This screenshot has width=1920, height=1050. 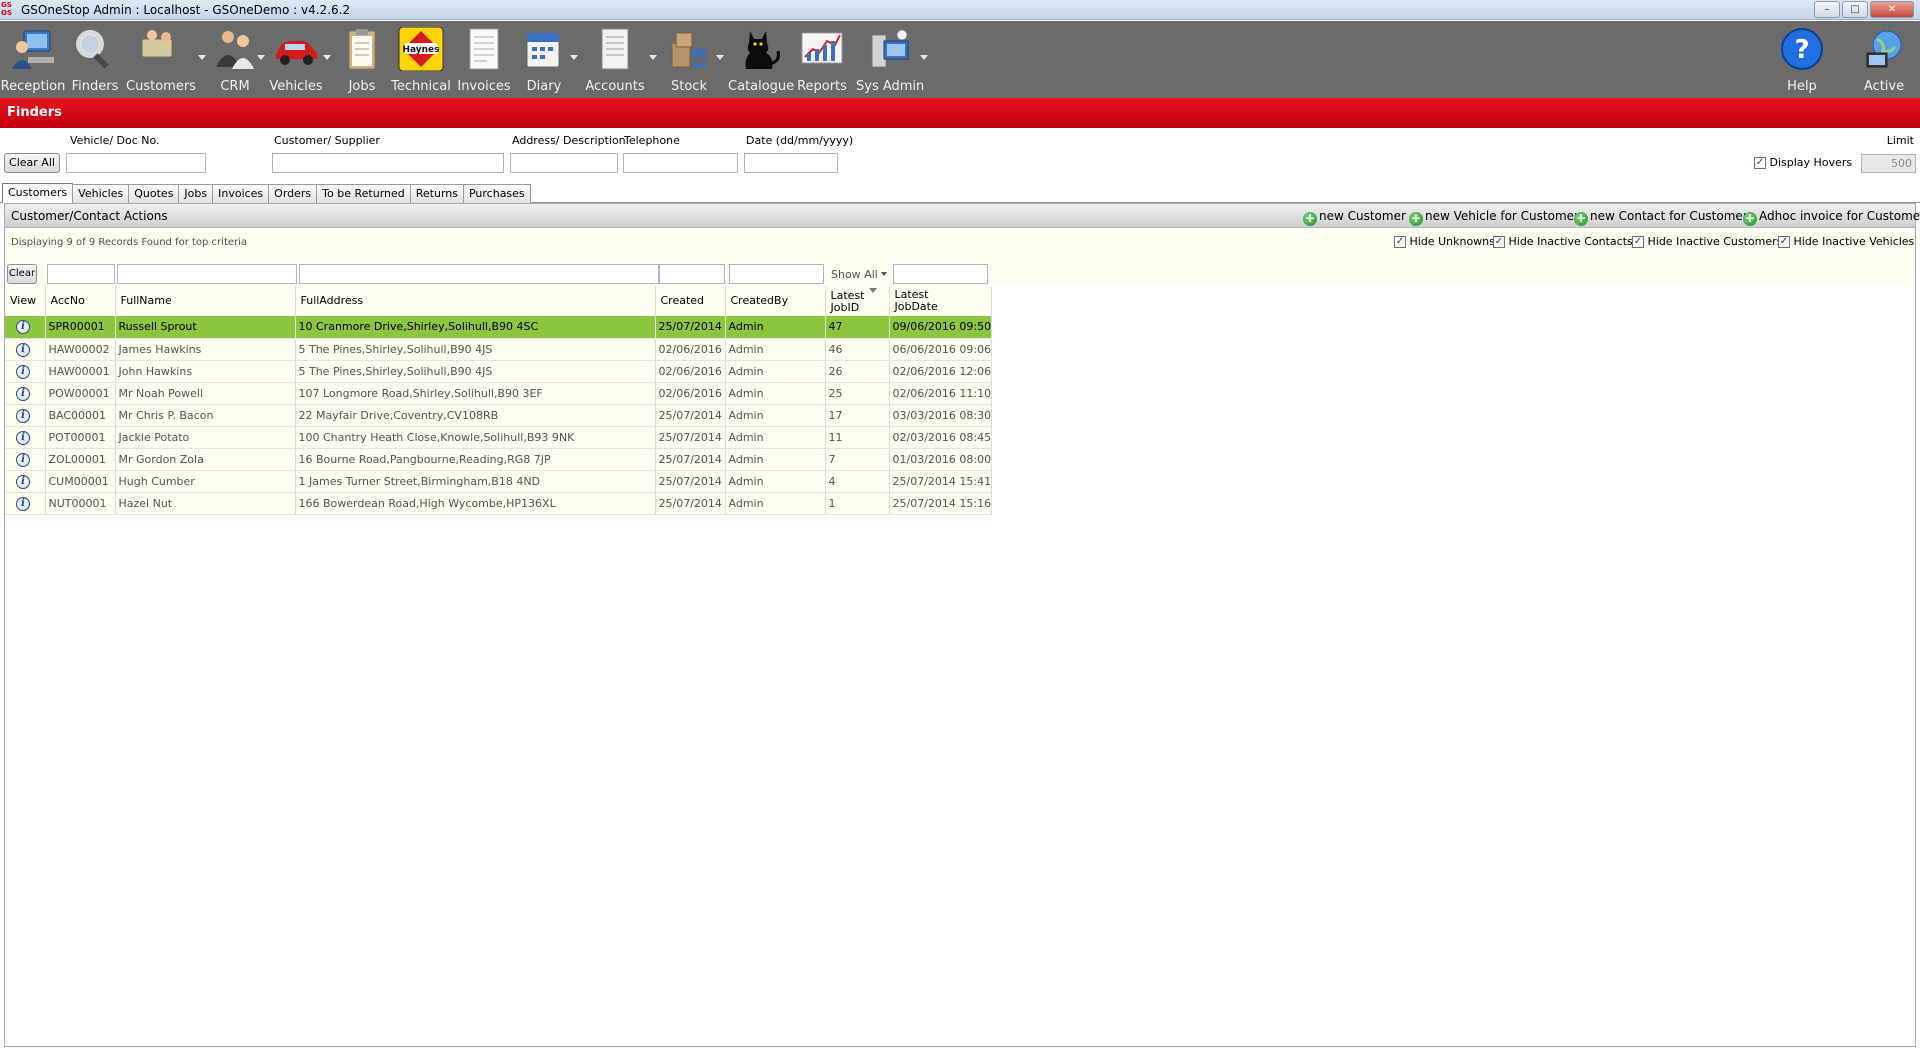 What do you see at coordinates (1854, 241) in the screenshot?
I see `hide-inactive-vehicles-label: Hide Inactive Vehicles` at bounding box center [1854, 241].